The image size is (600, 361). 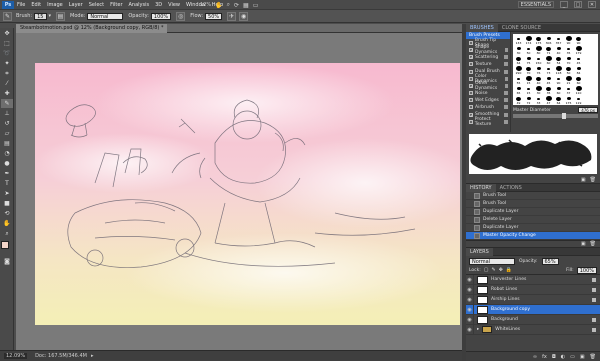 I want to click on brush-preset: 84, so click(x=578, y=70).